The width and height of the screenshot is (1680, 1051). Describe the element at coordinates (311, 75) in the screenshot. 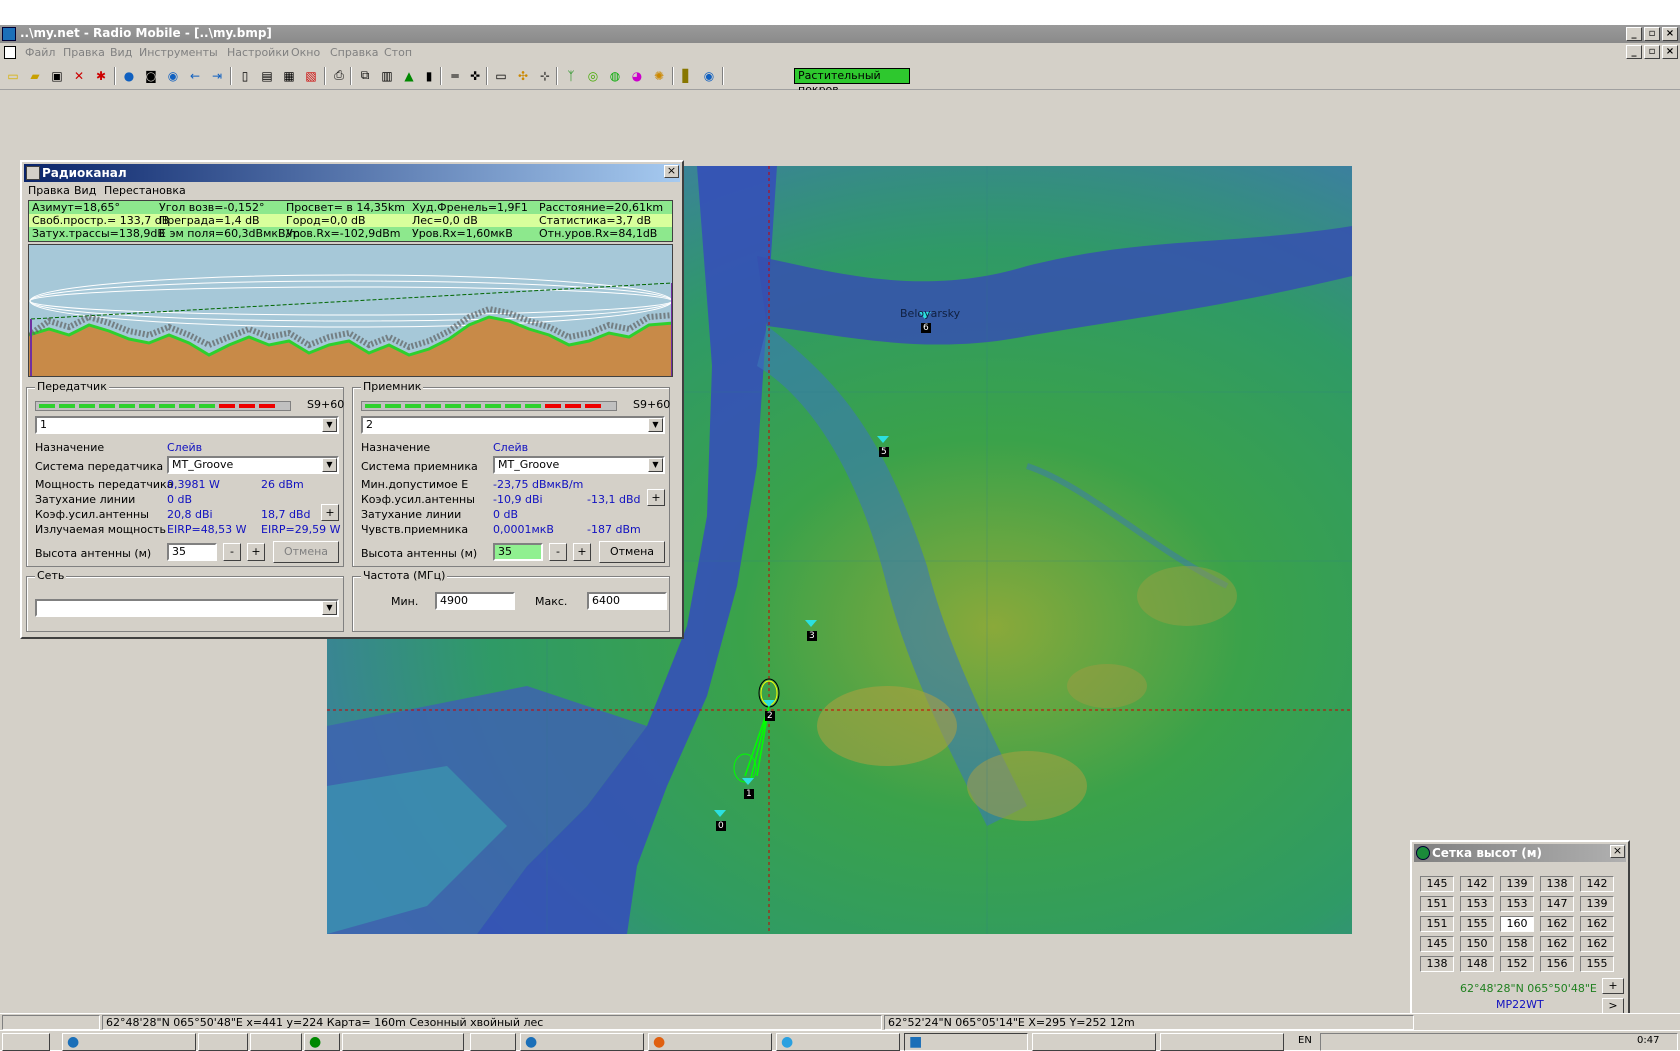

I see `pdf-icon: ▧` at that location.